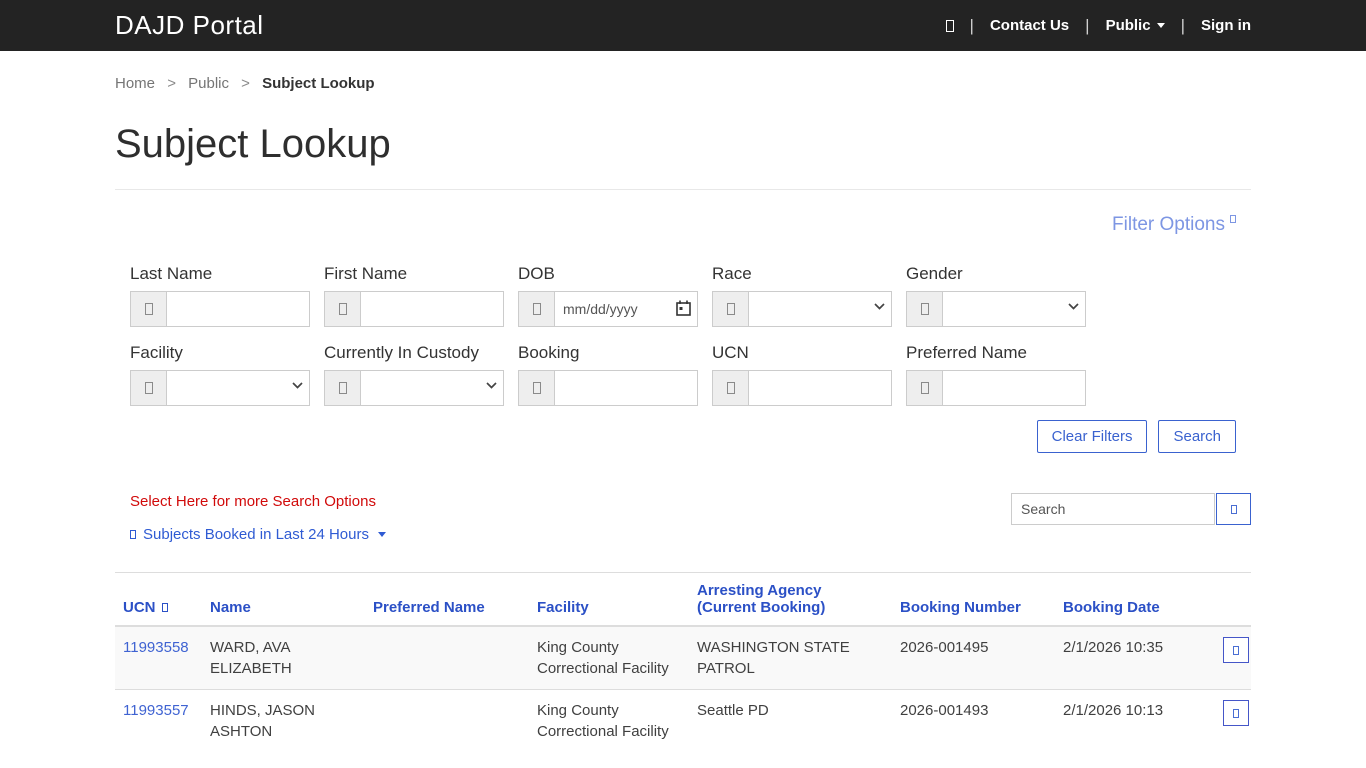  What do you see at coordinates (135, 83) in the screenshot?
I see `breadcrumb-home: Home` at bounding box center [135, 83].